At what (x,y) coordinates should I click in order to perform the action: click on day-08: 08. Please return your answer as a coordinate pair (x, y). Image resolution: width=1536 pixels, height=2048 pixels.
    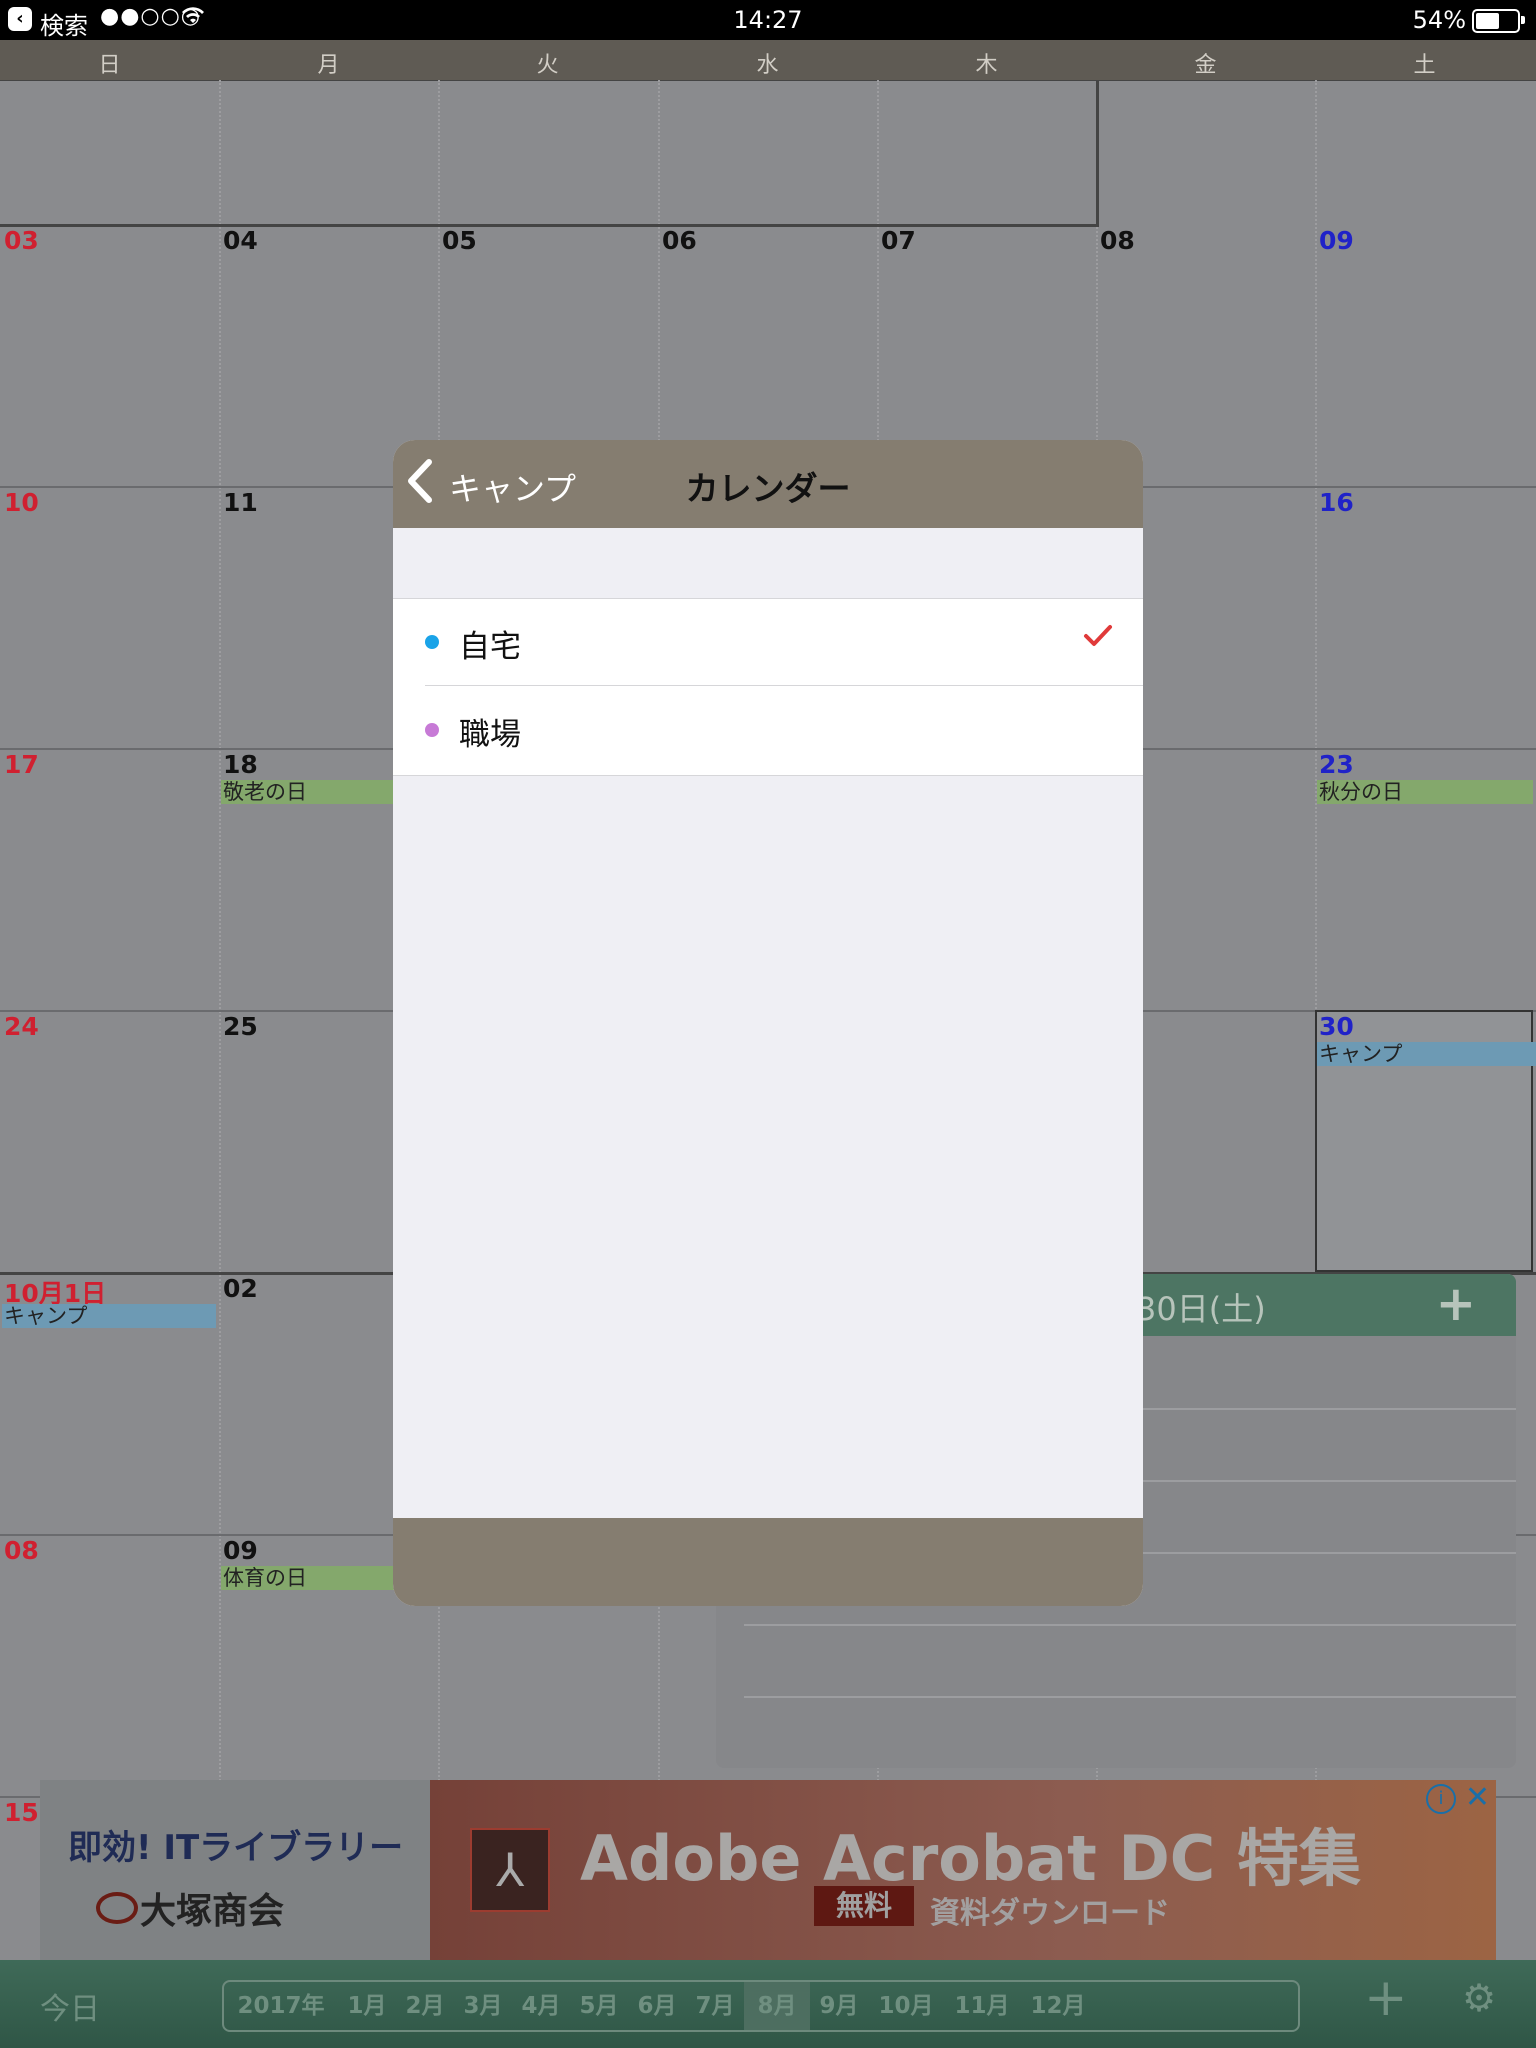
    Looking at the image, I should click on (1117, 240).